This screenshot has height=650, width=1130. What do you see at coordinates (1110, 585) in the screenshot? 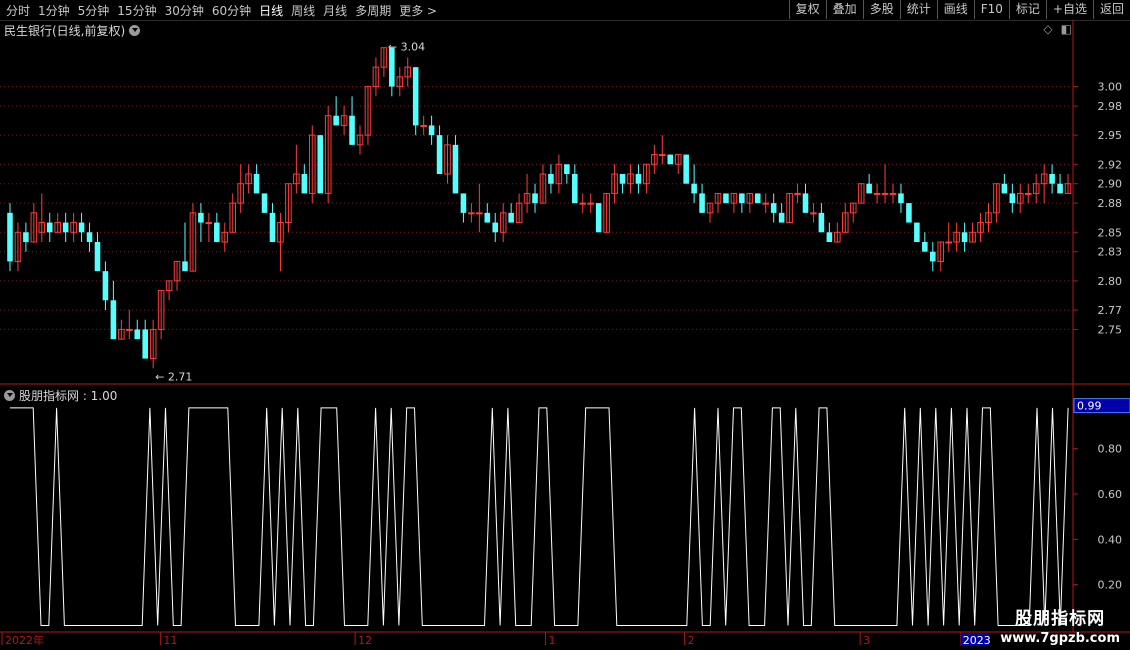
I see `indicator-tick-label: 0.20` at bounding box center [1110, 585].